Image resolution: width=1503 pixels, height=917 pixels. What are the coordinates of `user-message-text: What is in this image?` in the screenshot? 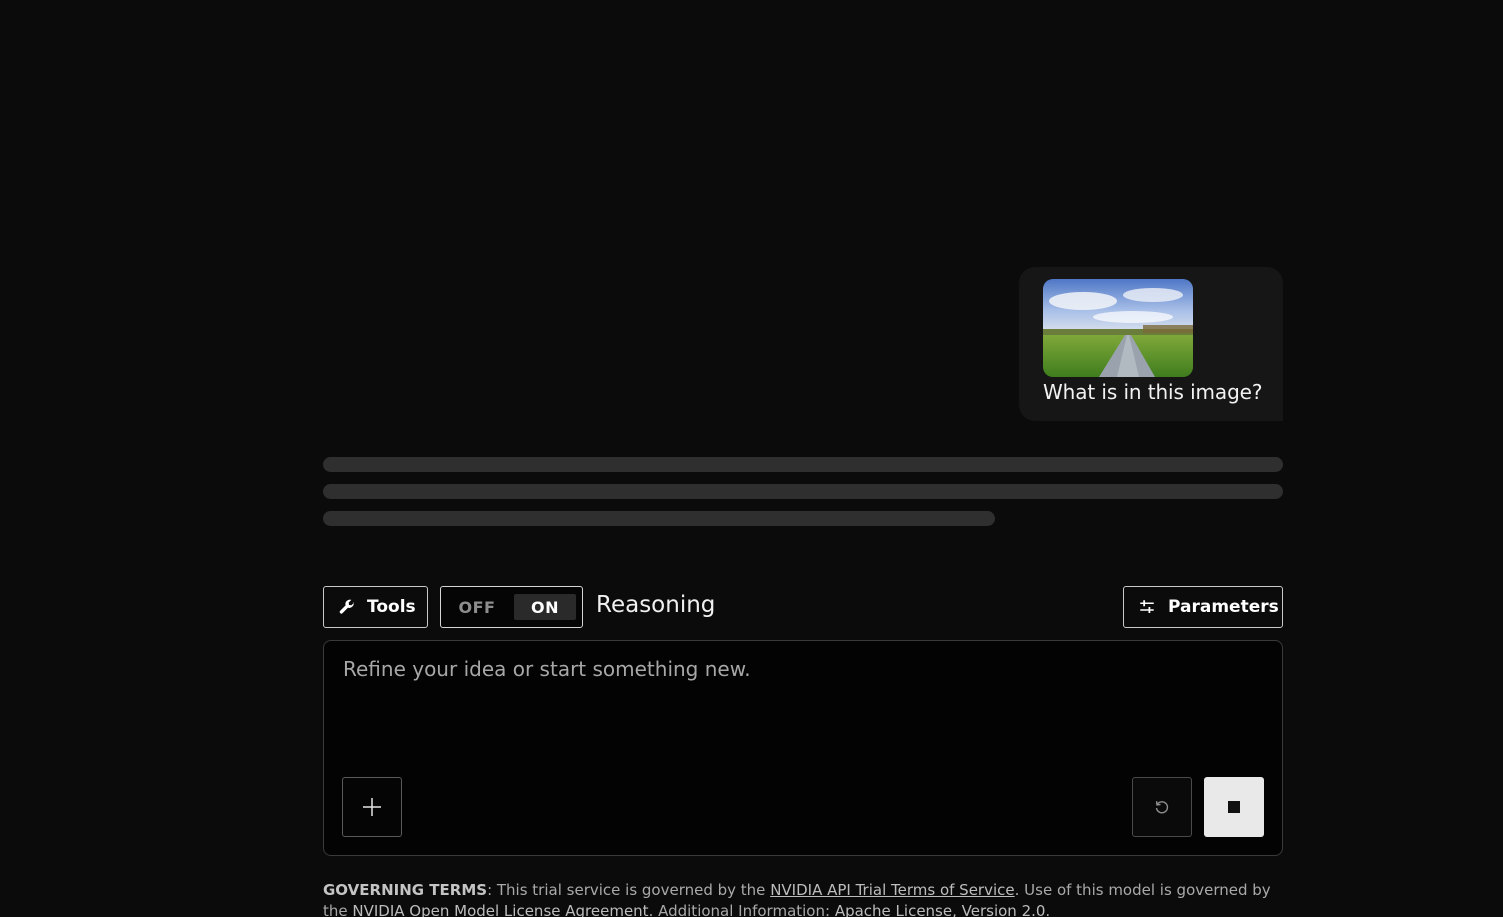 It's located at (1153, 392).